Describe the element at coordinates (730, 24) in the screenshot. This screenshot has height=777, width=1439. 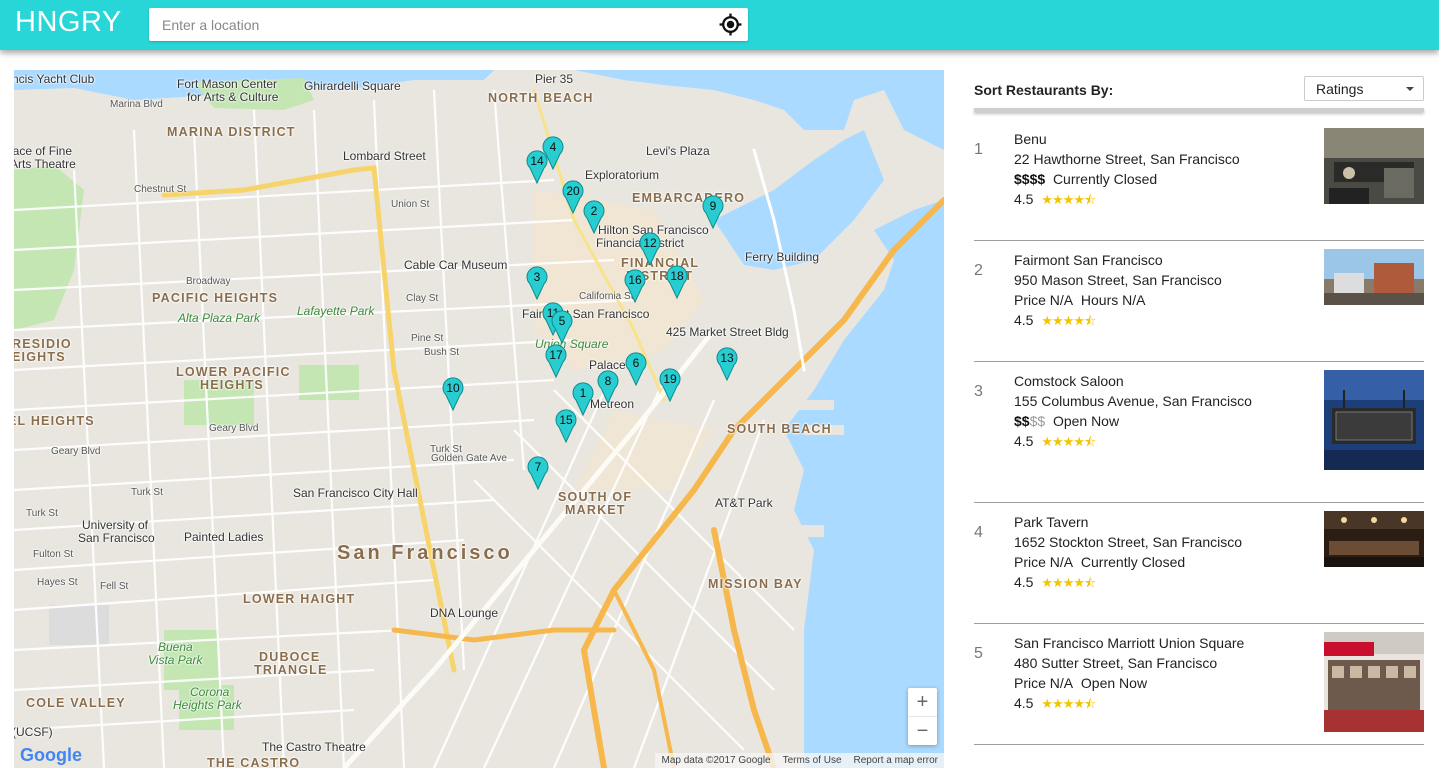
I see `my-location-icon` at that location.